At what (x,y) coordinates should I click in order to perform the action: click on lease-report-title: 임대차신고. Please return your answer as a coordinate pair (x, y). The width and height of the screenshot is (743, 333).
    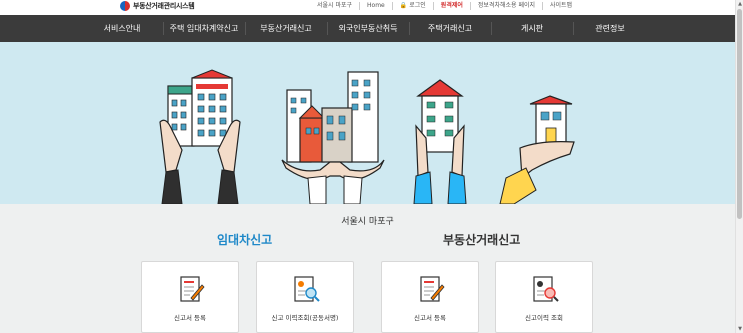
    Looking at the image, I should click on (245, 240).